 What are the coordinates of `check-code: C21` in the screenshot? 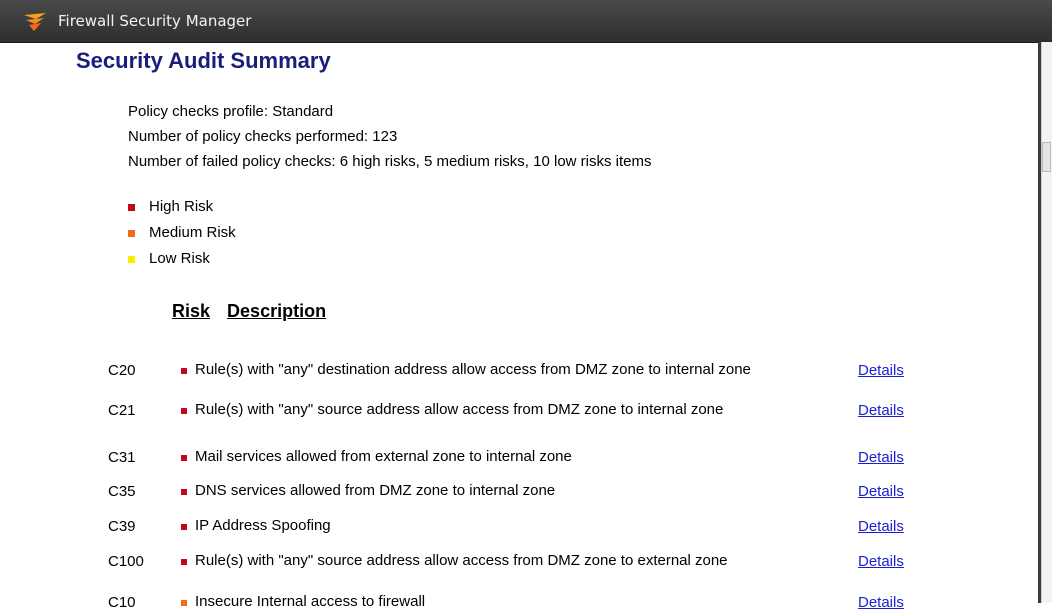 It's located at (122, 410).